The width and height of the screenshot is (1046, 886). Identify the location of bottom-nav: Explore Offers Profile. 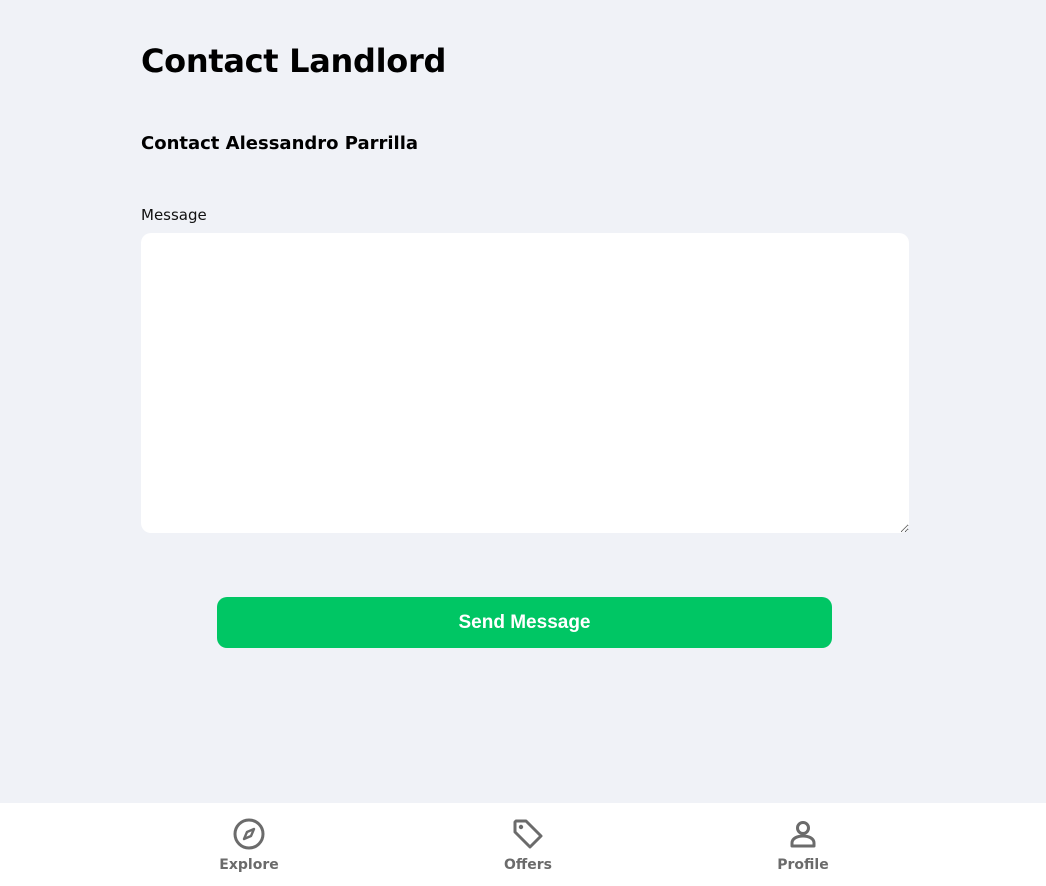
(523, 844).